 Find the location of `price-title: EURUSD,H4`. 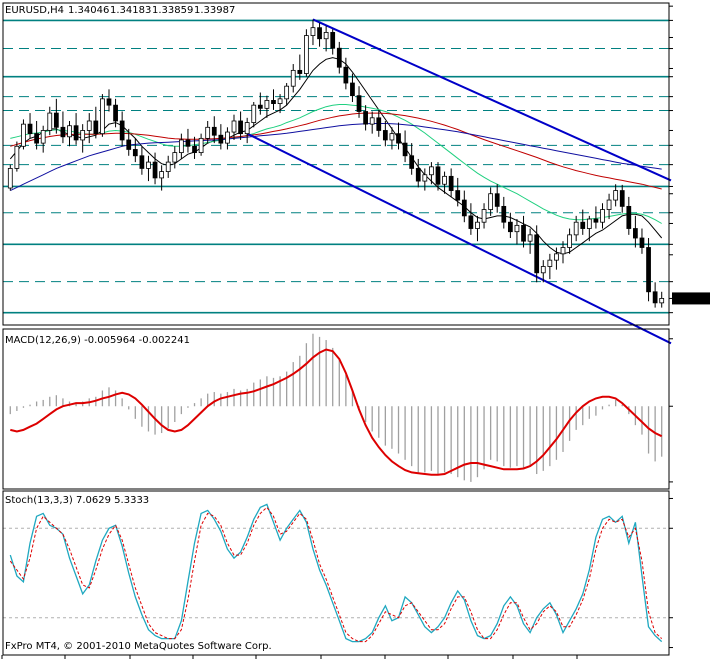

price-title: EURUSD,H4 is located at coordinates (34, 10).